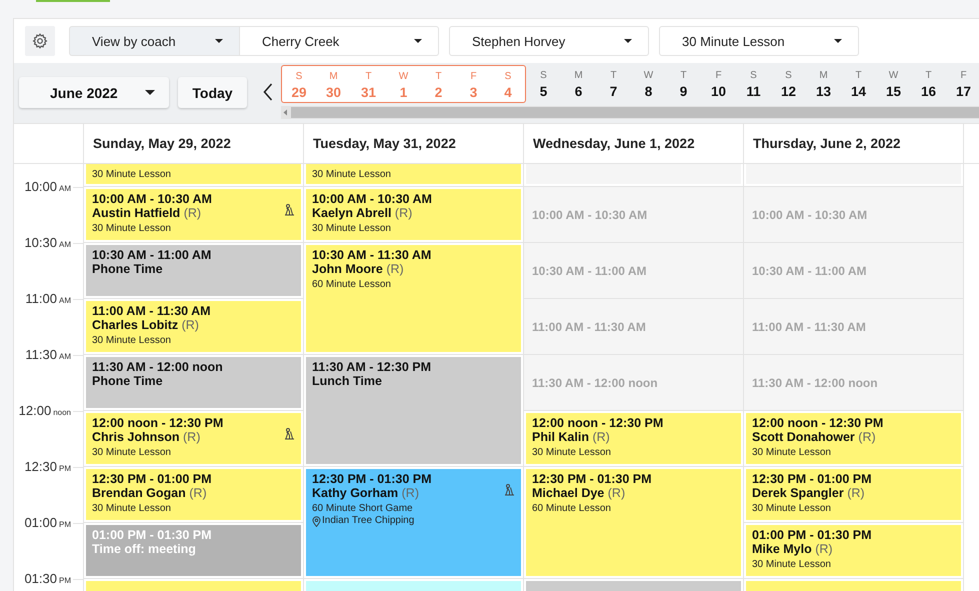  What do you see at coordinates (592, 479) in the screenshot?
I see `event-time: 12:30 PM - 01:30 PM` at bounding box center [592, 479].